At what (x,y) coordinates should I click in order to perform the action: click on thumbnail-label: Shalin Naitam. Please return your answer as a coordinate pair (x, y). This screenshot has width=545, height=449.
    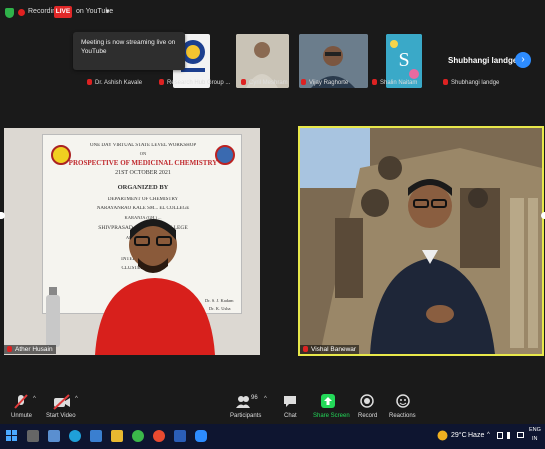
    Looking at the image, I should click on (394, 82).